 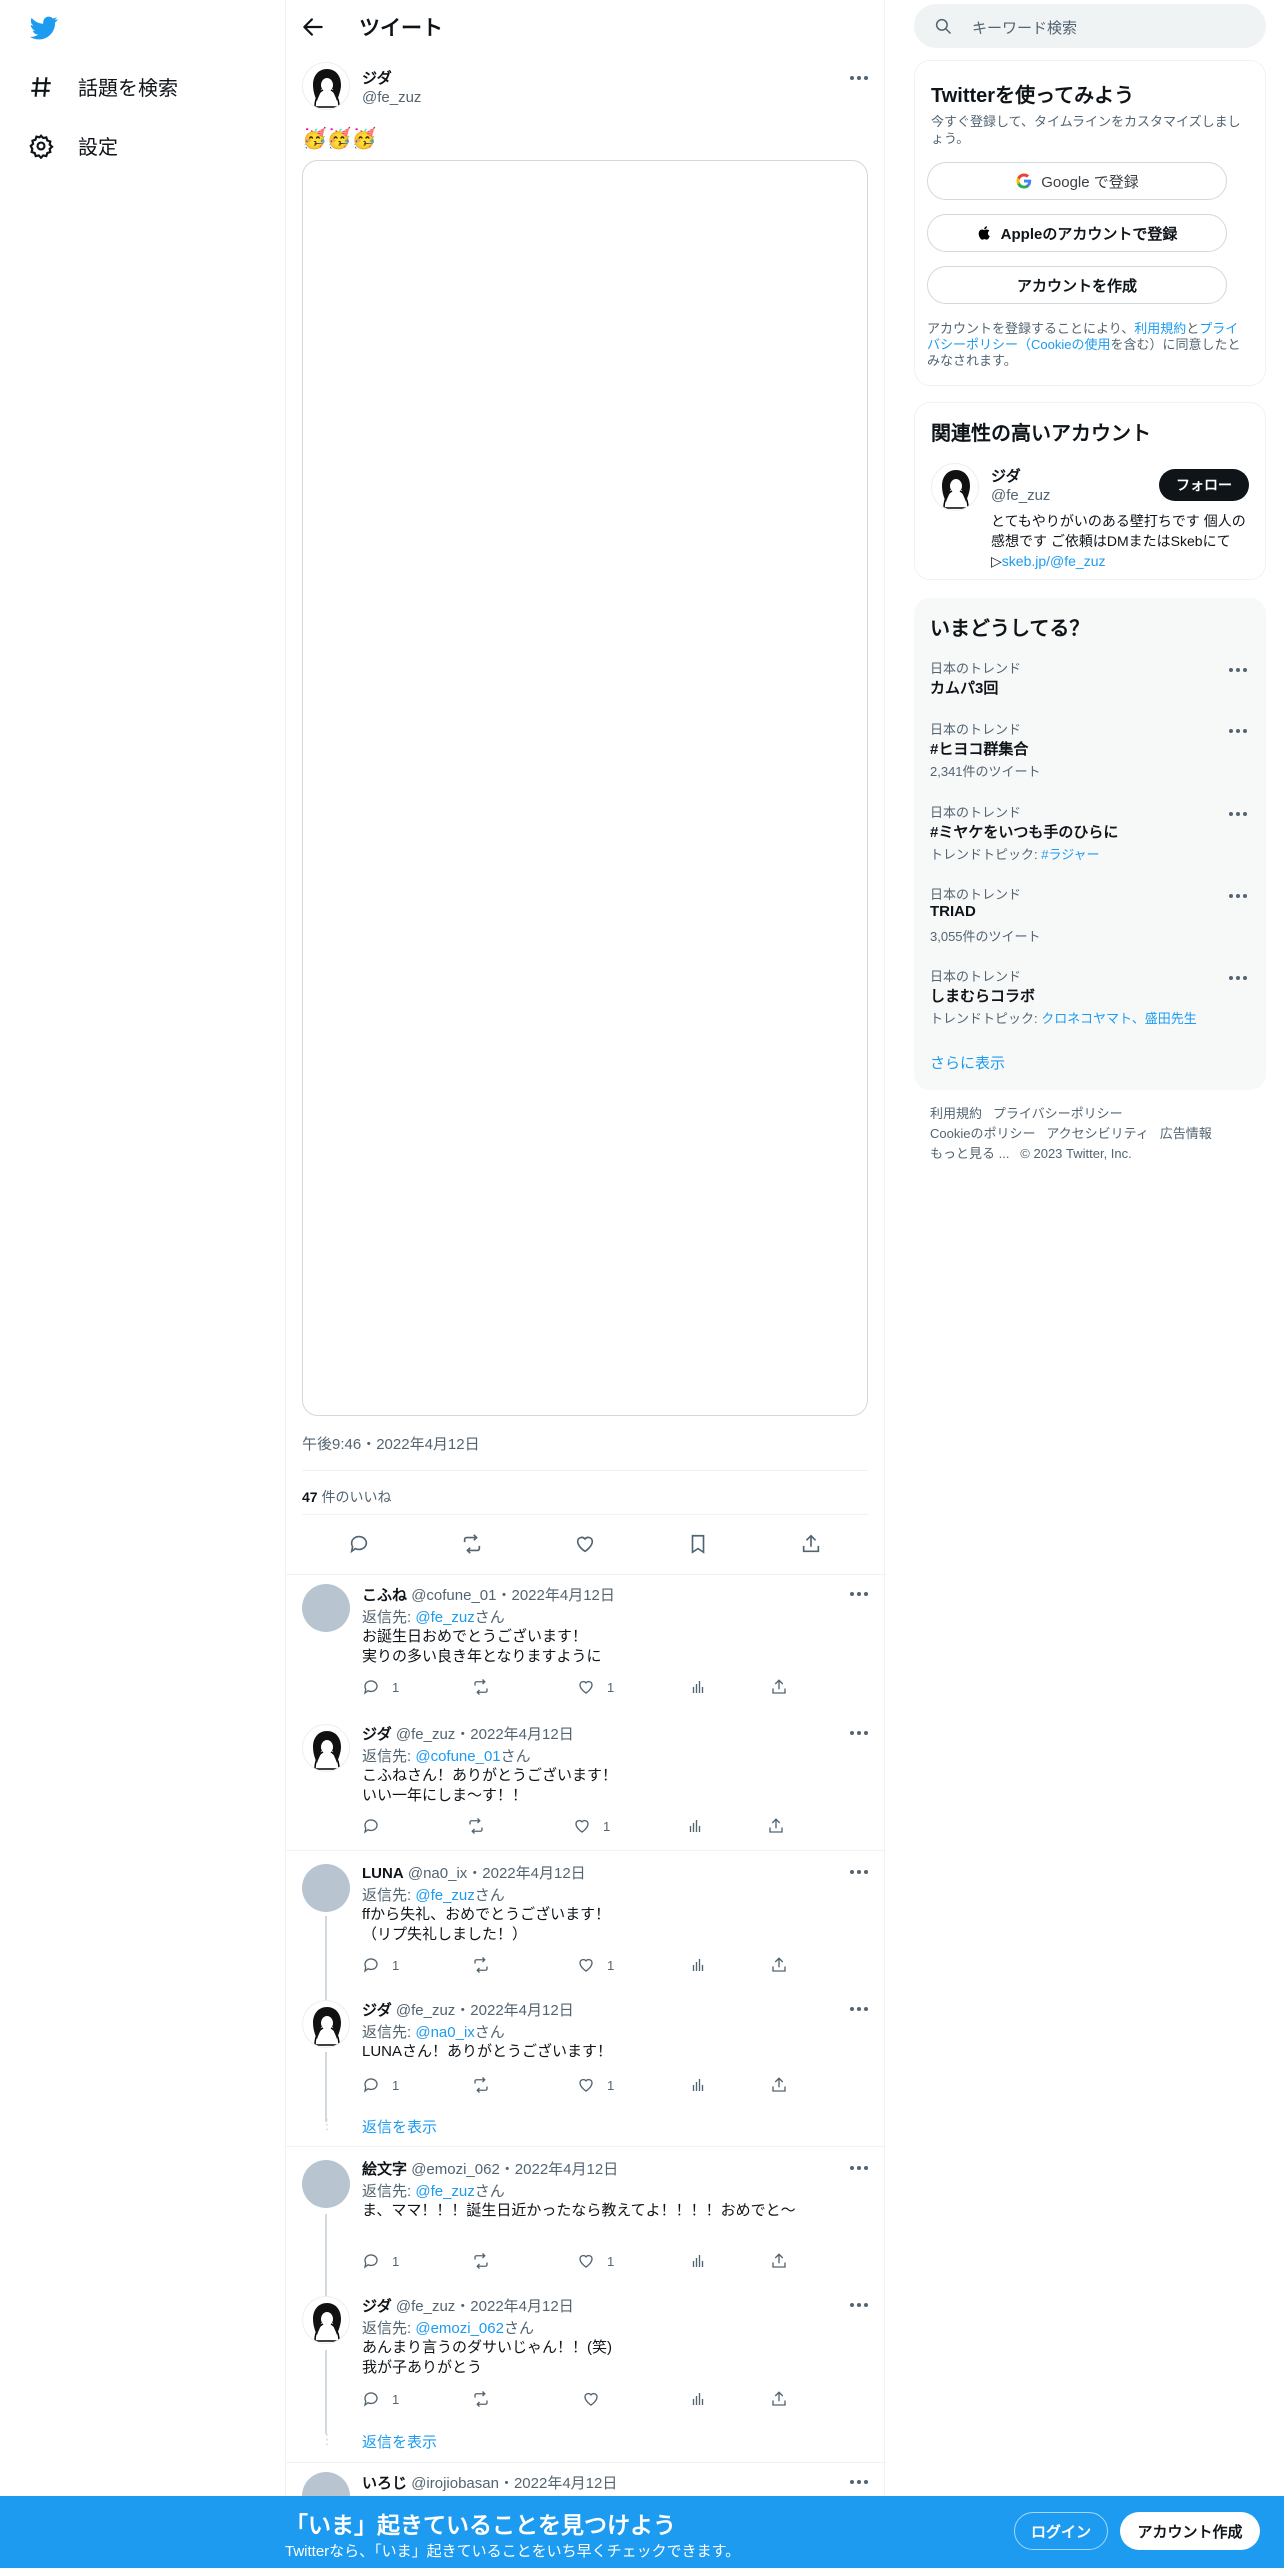 What do you see at coordinates (391, 97) in the screenshot?
I see `tweet-author-handle: @fe_zuz` at bounding box center [391, 97].